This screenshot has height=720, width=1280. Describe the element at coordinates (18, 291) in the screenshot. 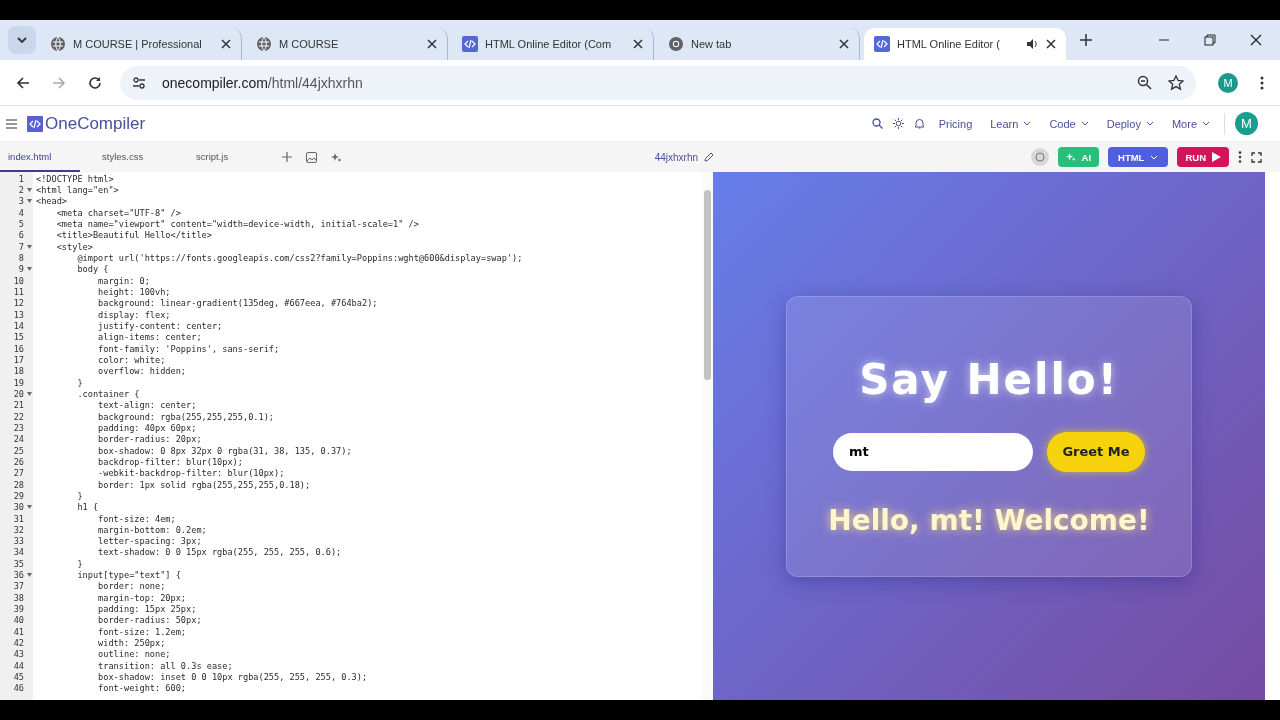

I see `line-number: 11` at that location.